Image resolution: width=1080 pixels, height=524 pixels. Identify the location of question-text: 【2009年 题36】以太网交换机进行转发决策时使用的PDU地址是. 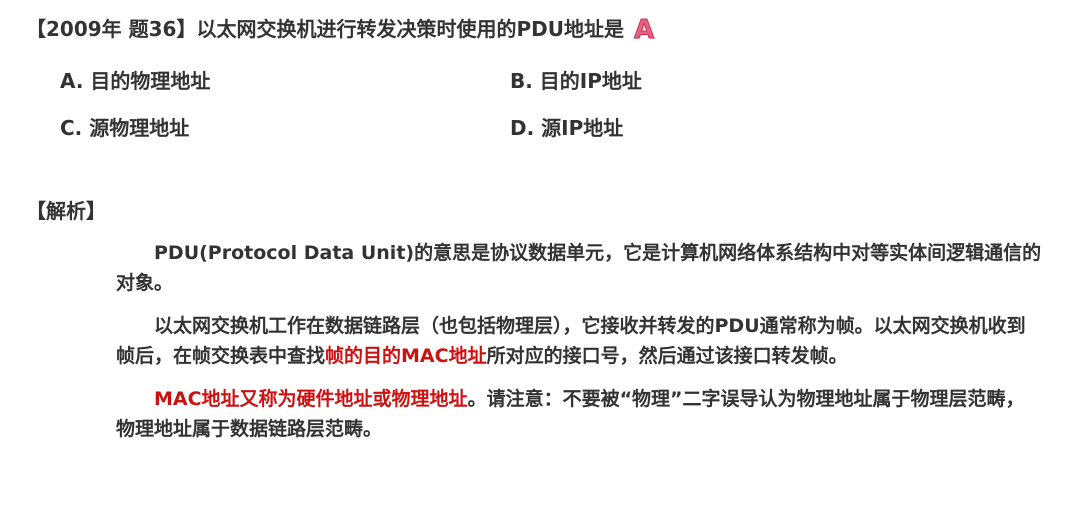
(325, 29).